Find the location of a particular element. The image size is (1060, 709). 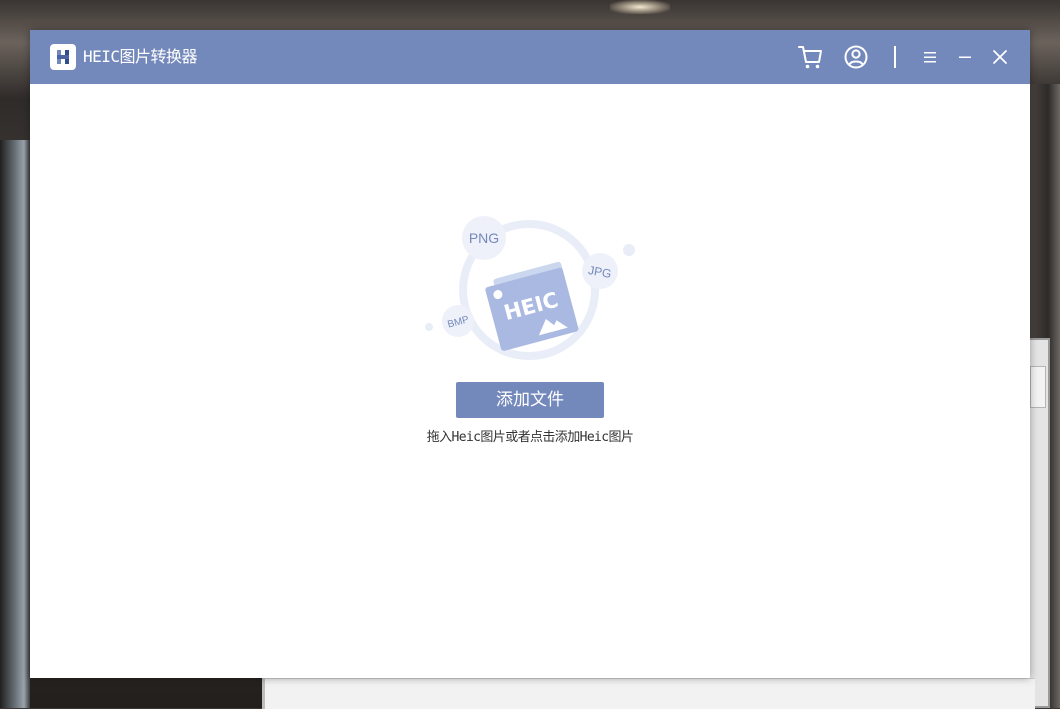

cart-icon is located at coordinates (810, 57).